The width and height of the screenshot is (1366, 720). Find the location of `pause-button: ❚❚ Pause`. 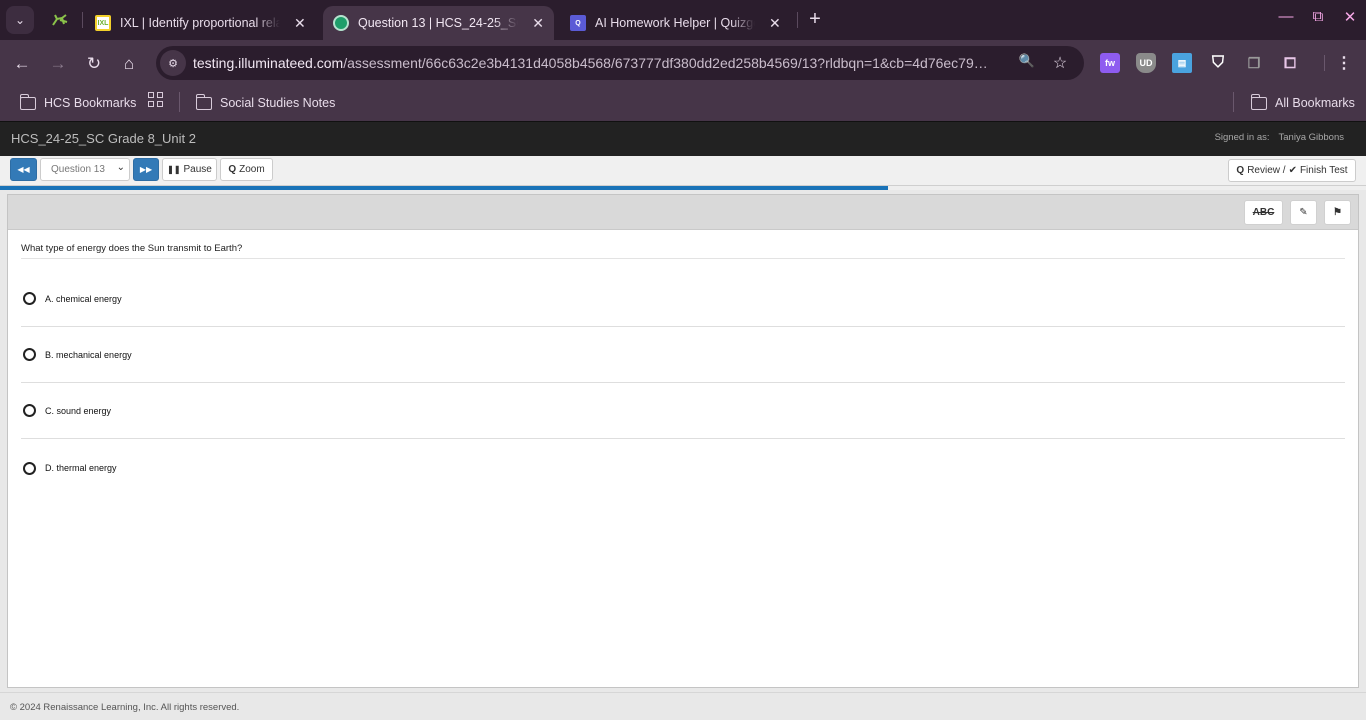

pause-button: ❚❚ Pause is located at coordinates (189, 169).